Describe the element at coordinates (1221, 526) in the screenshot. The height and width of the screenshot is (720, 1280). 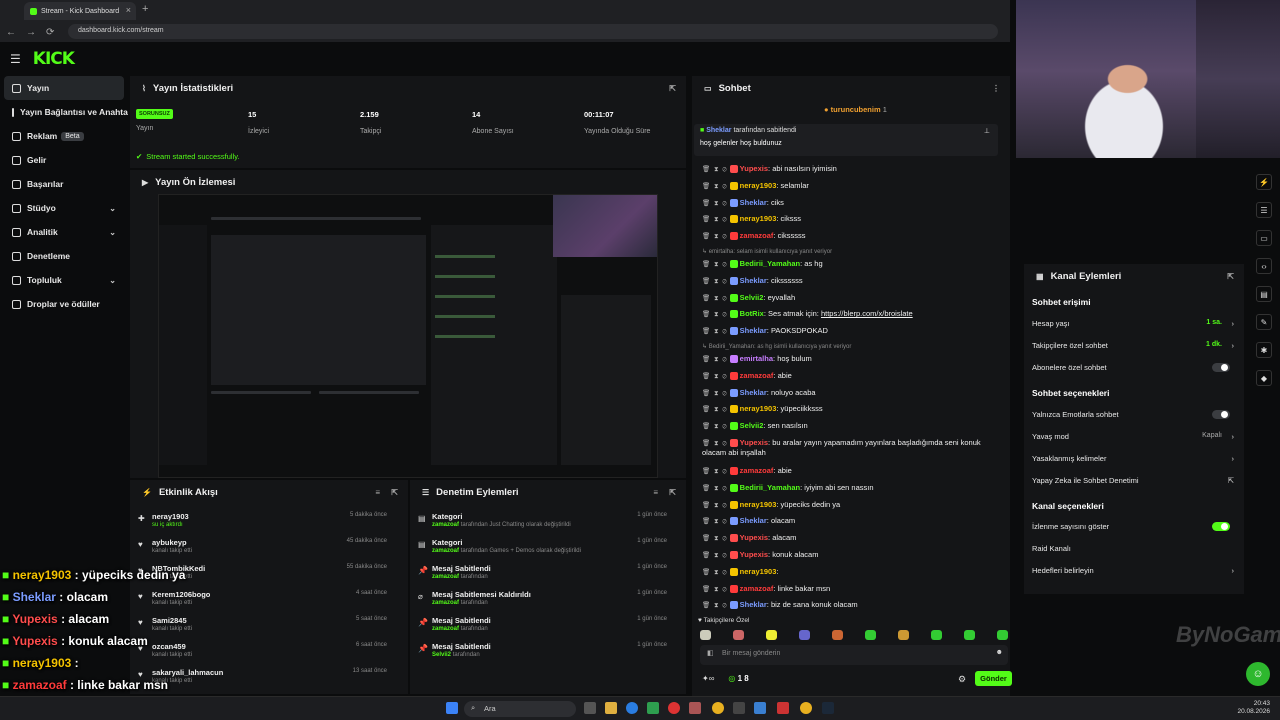
I see `show-viewers-toggle` at that location.